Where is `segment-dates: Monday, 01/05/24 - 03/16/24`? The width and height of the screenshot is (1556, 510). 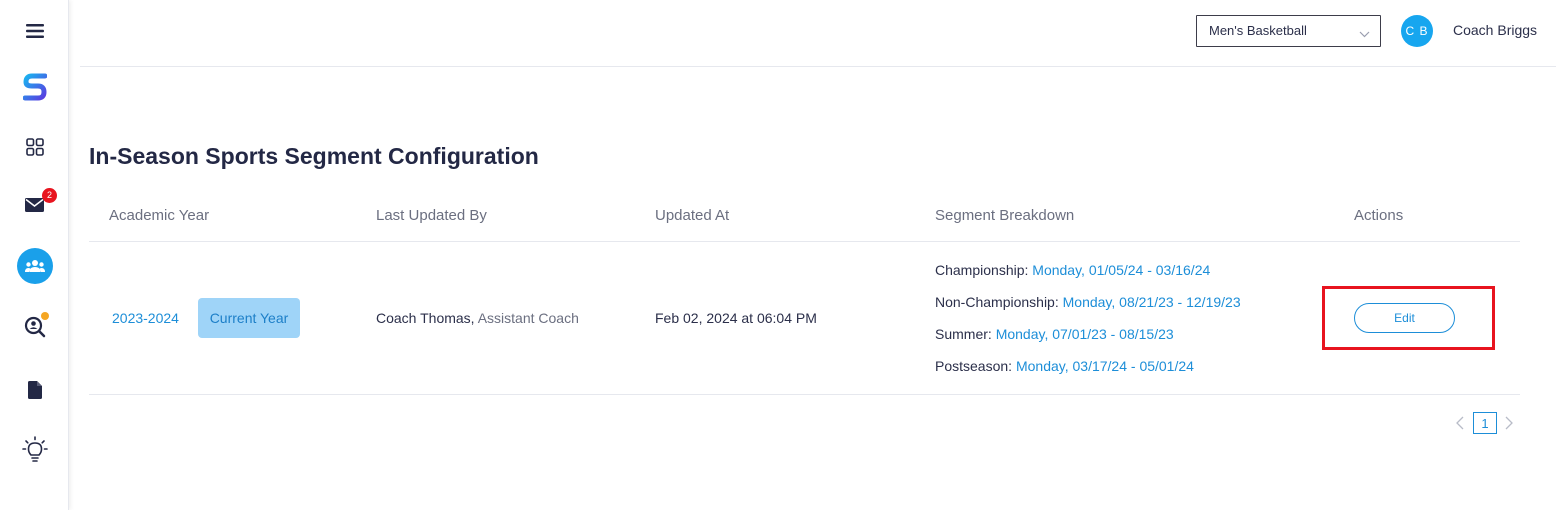 segment-dates: Monday, 01/05/24 - 03/16/24 is located at coordinates (1121, 270).